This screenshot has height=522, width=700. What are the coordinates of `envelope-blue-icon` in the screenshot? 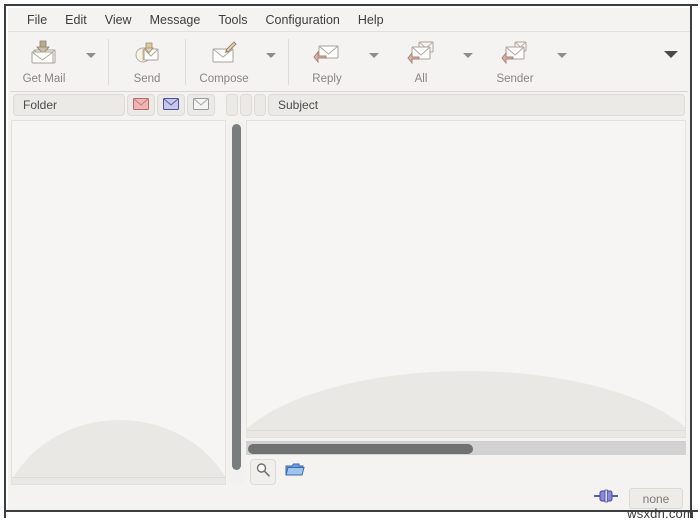 It's located at (171, 105).